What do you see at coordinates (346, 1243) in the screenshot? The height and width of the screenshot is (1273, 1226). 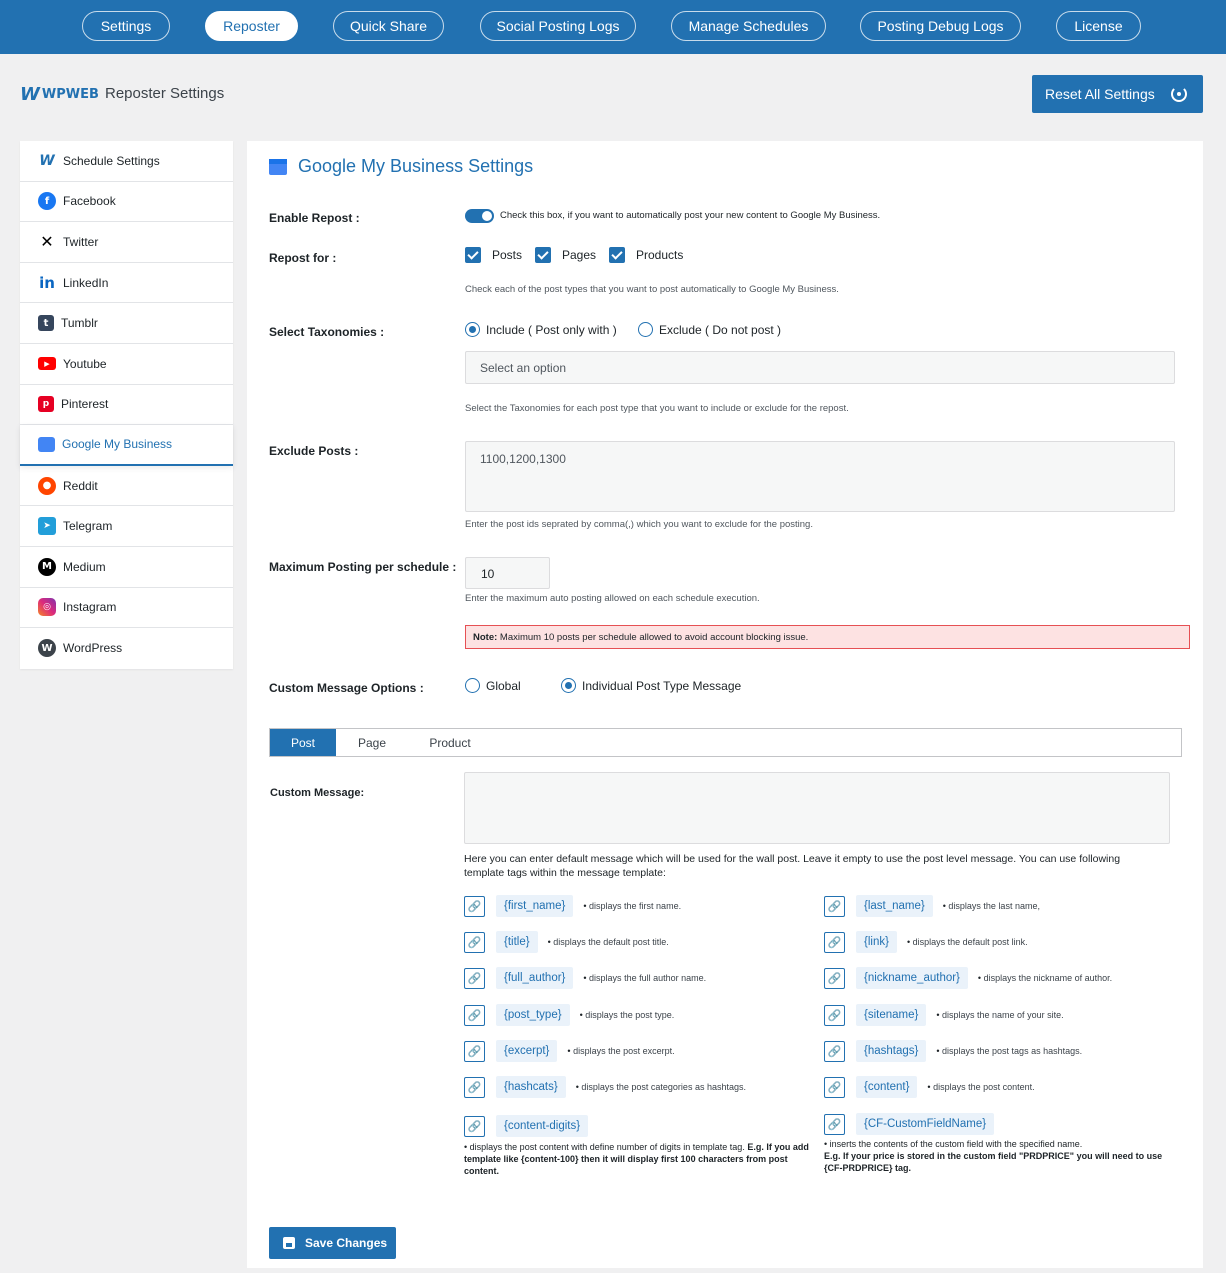 I see `save-label: Save Changes` at bounding box center [346, 1243].